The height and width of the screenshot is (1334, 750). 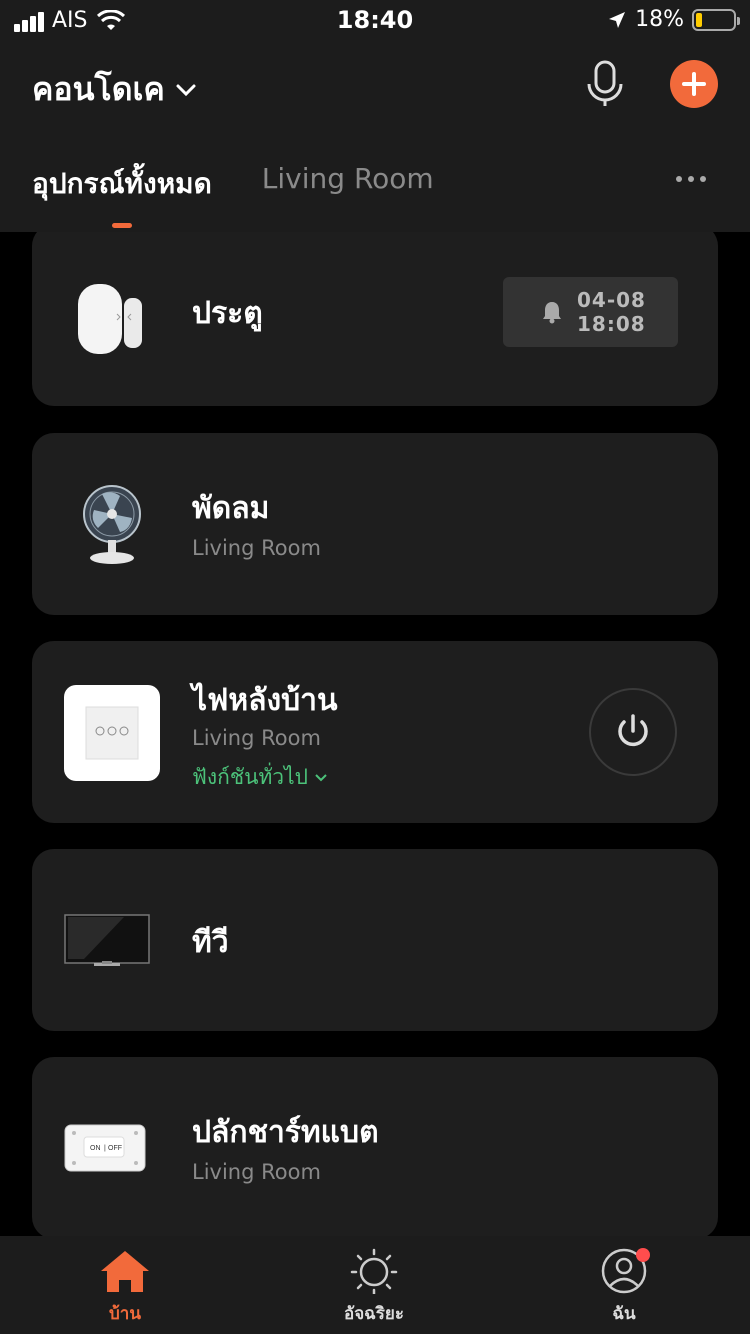 What do you see at coordinates (285, 1132) in the screenshot?
I see `device-name: ปลักชาร์ทแบต` at bounding box center [285, 1132].